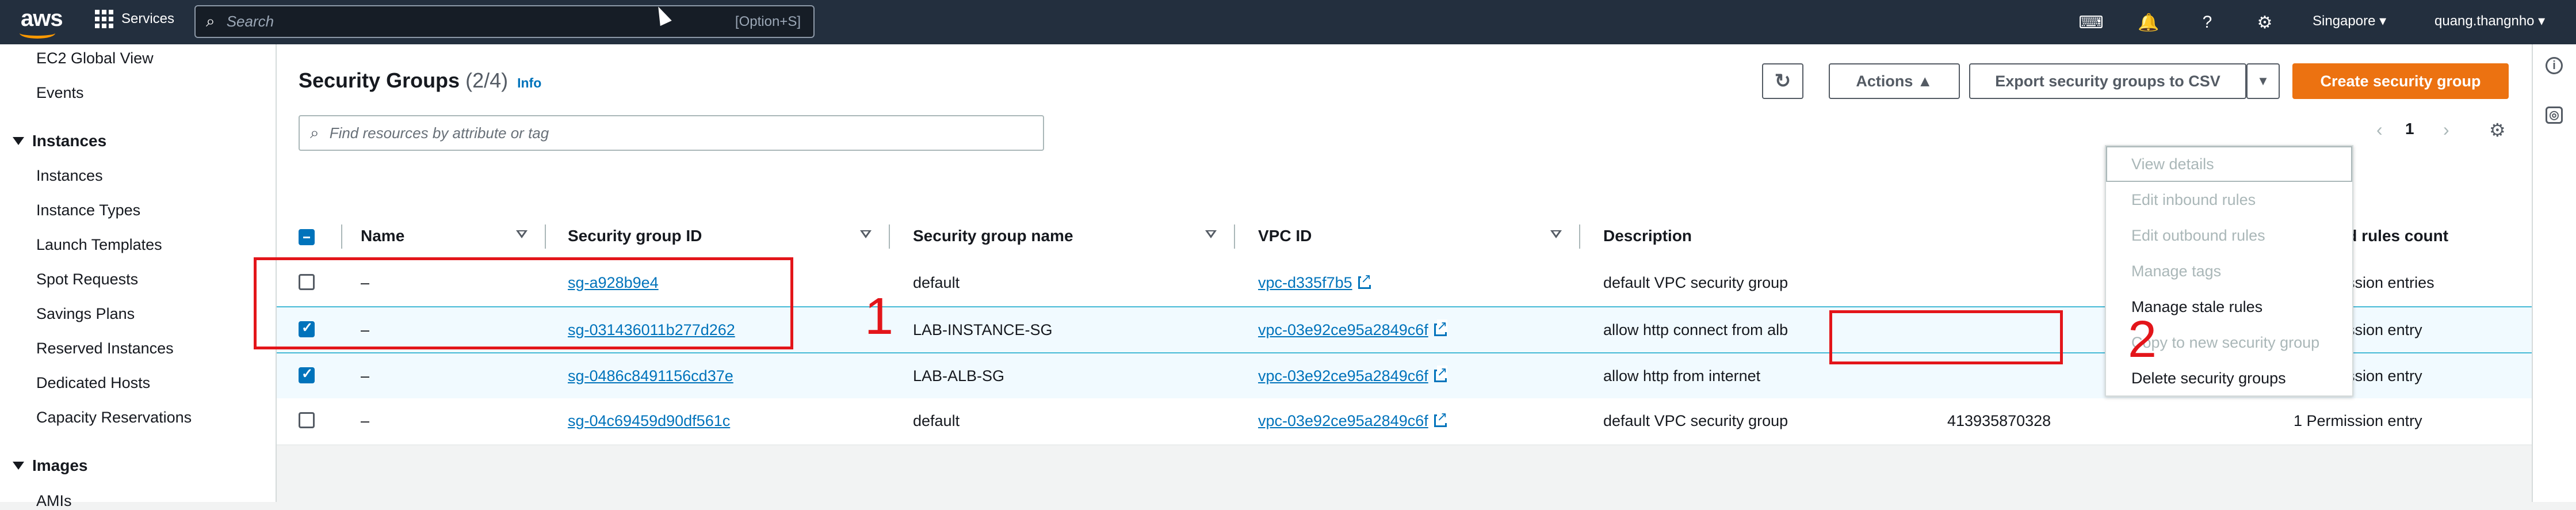 This screenshot has width=2576, height=510. I want to click on cell-inbound-count: 1 Permission entry, so click(2358, 420).